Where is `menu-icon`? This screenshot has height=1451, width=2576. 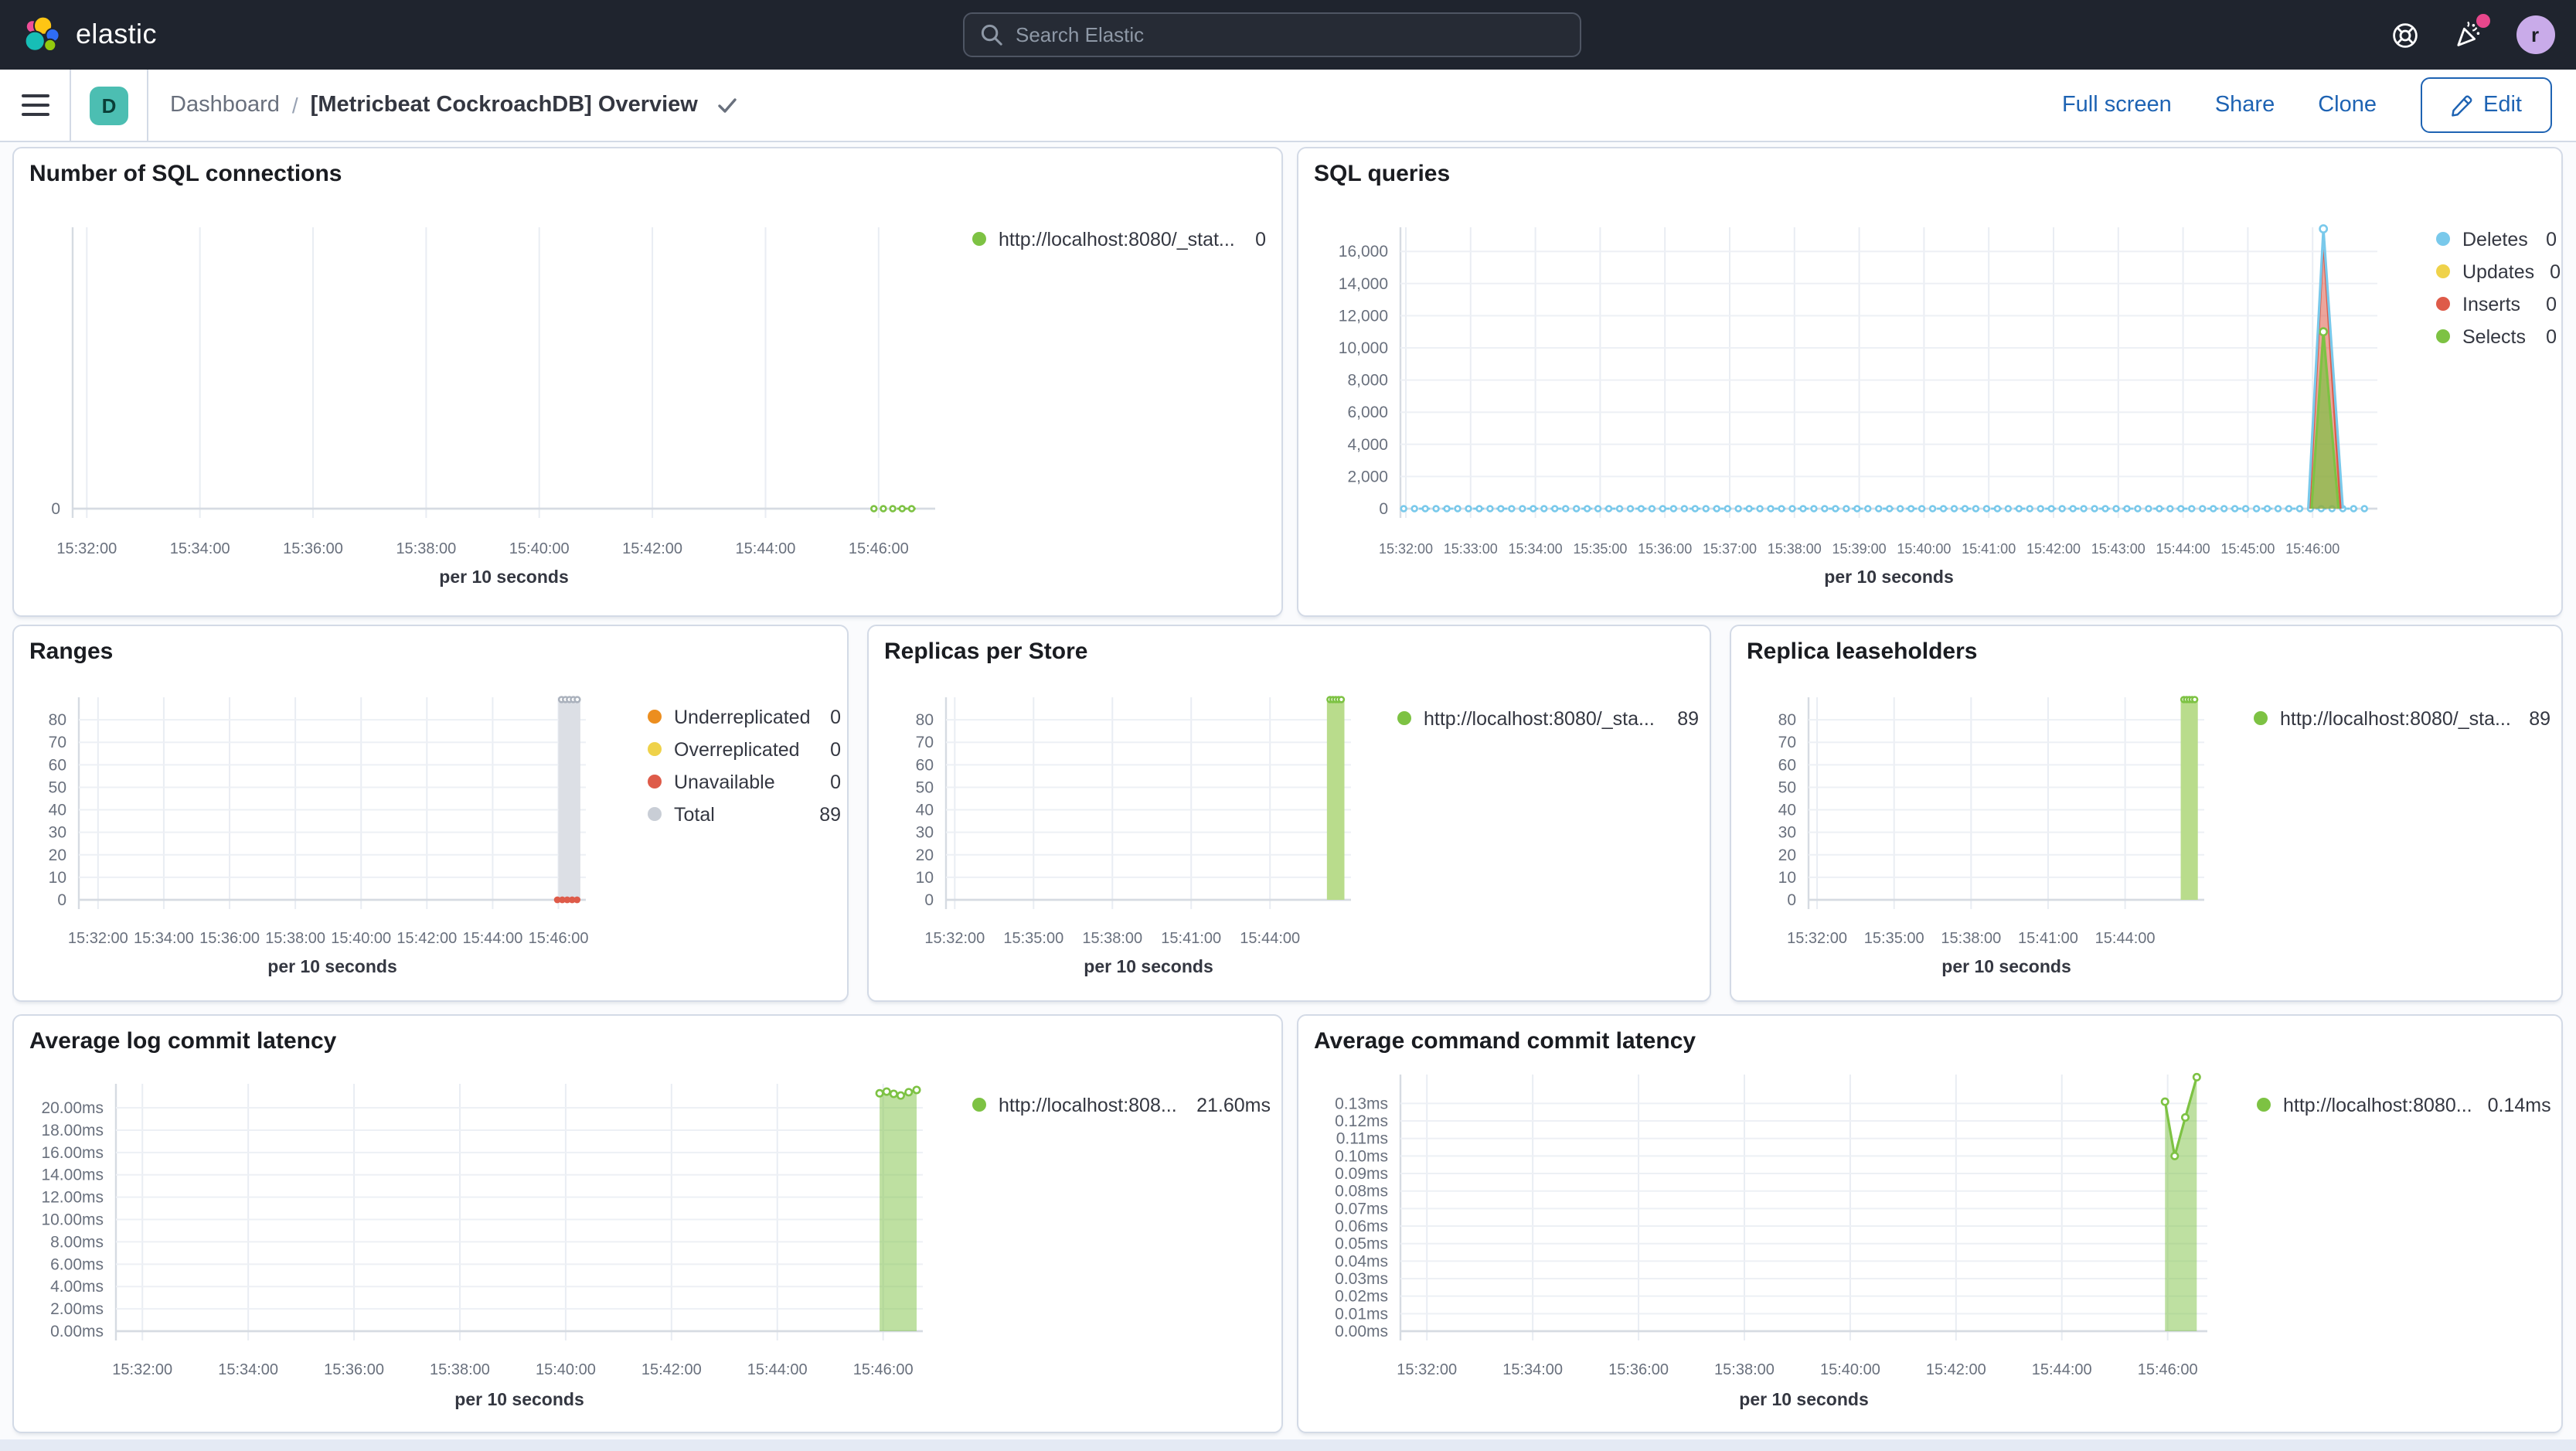 menu-icon is located at coordinates (35, 105).